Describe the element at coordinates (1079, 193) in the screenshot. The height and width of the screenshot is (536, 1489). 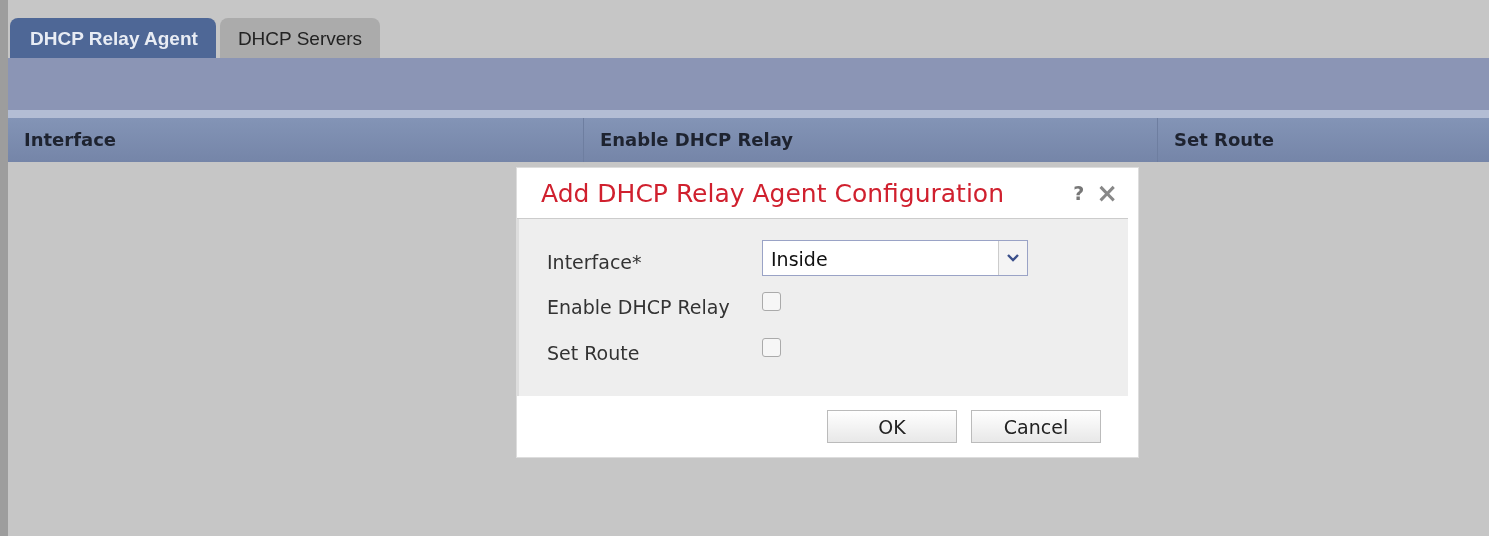
I see `help-icon: ?` at that location.